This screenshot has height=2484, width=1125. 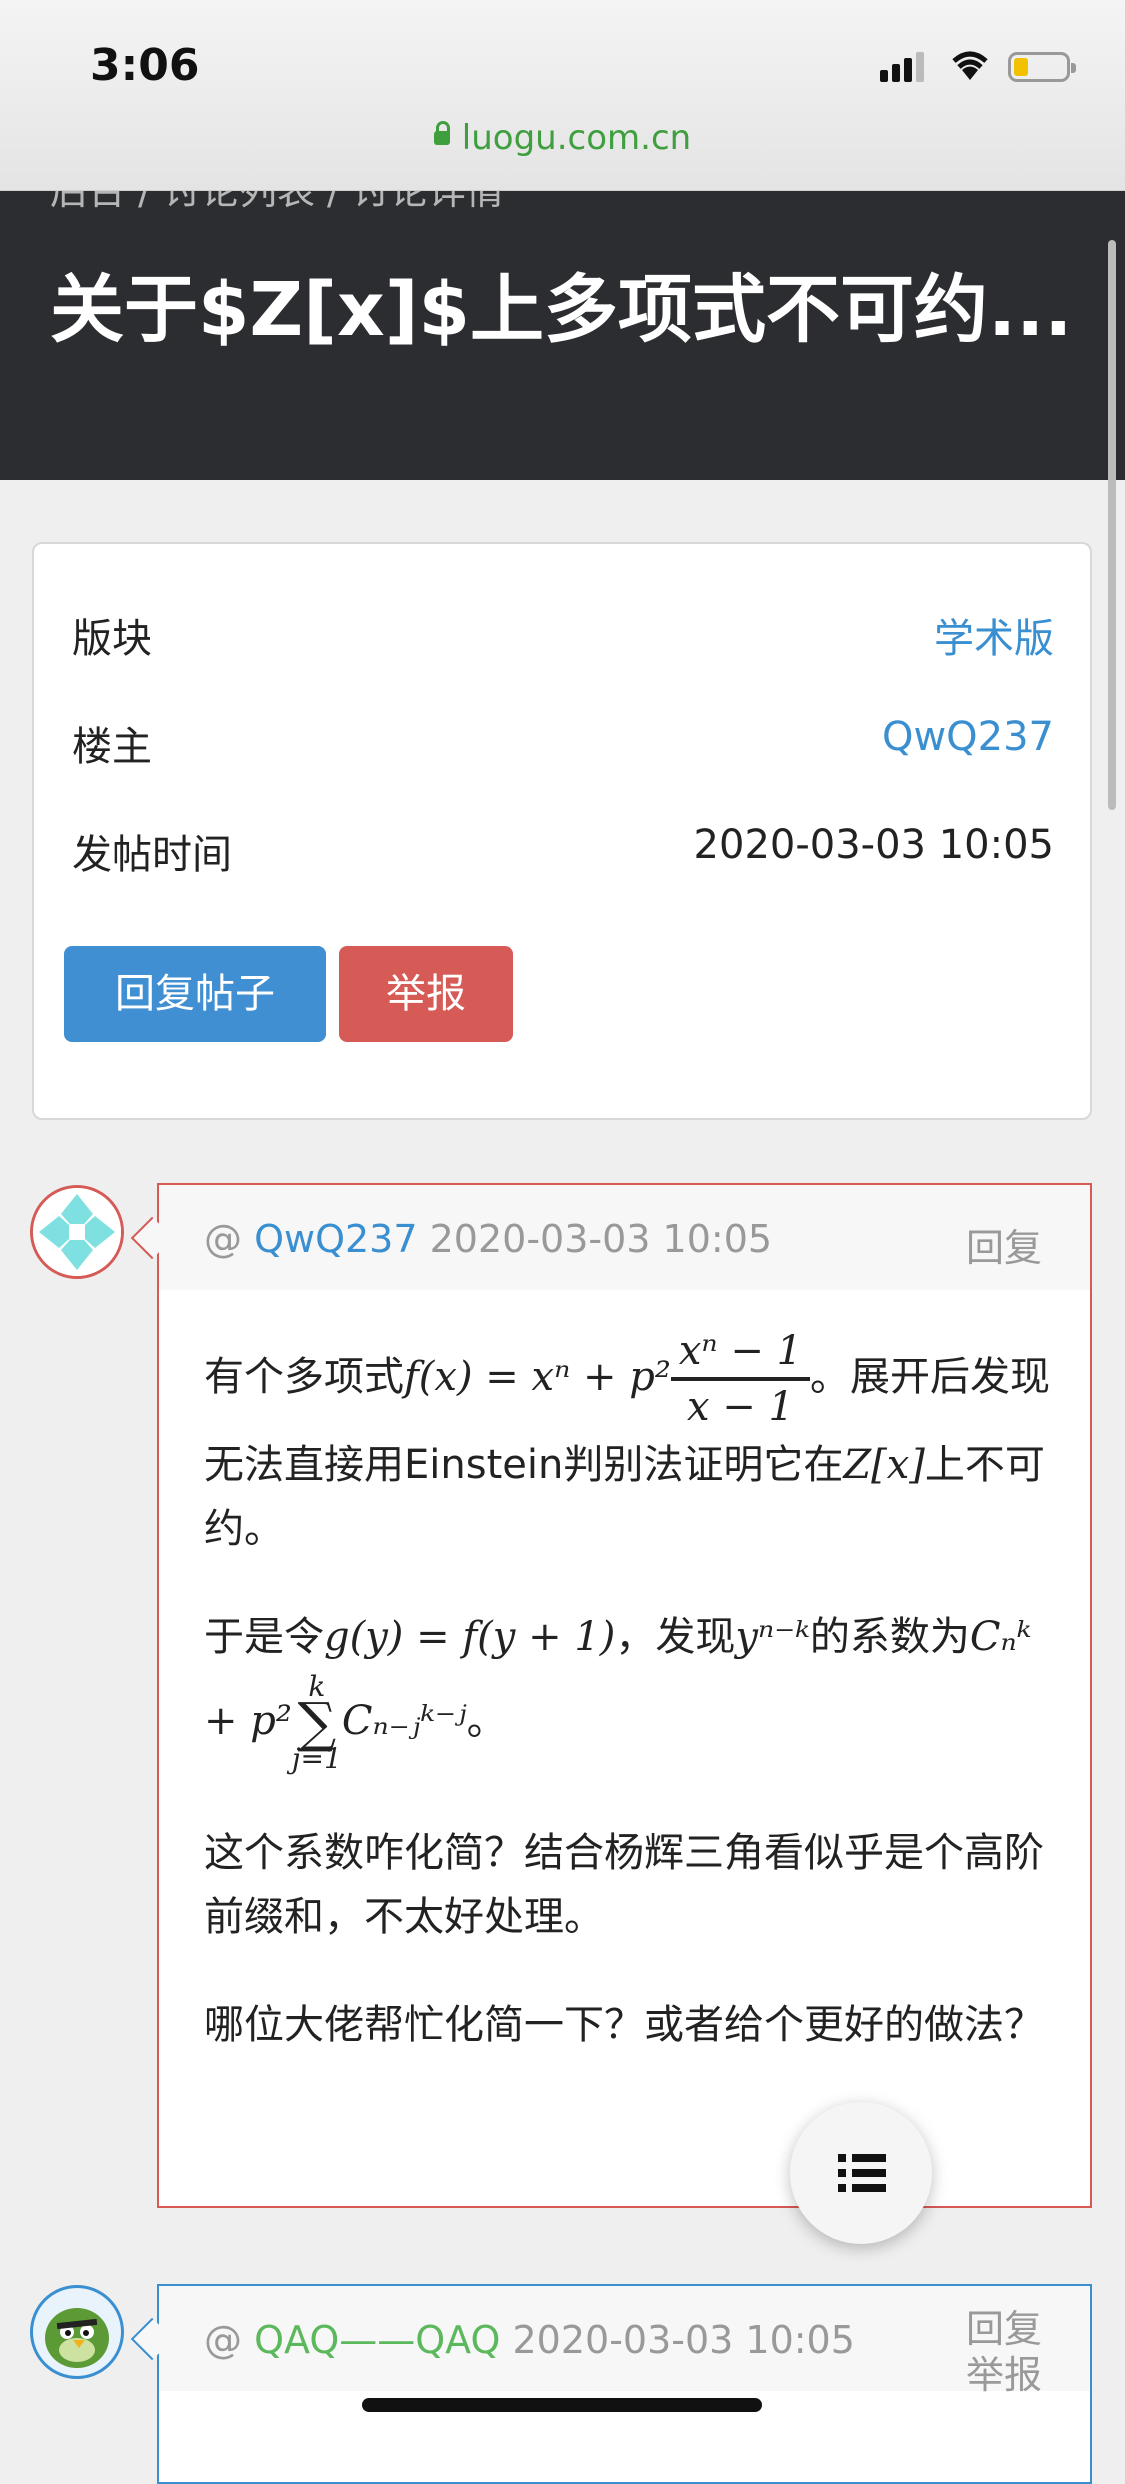 What do you see at coordinates (304, 1377) in the screenshot?
I see `text: 有个多项式` at bounding box center [304, 1377].